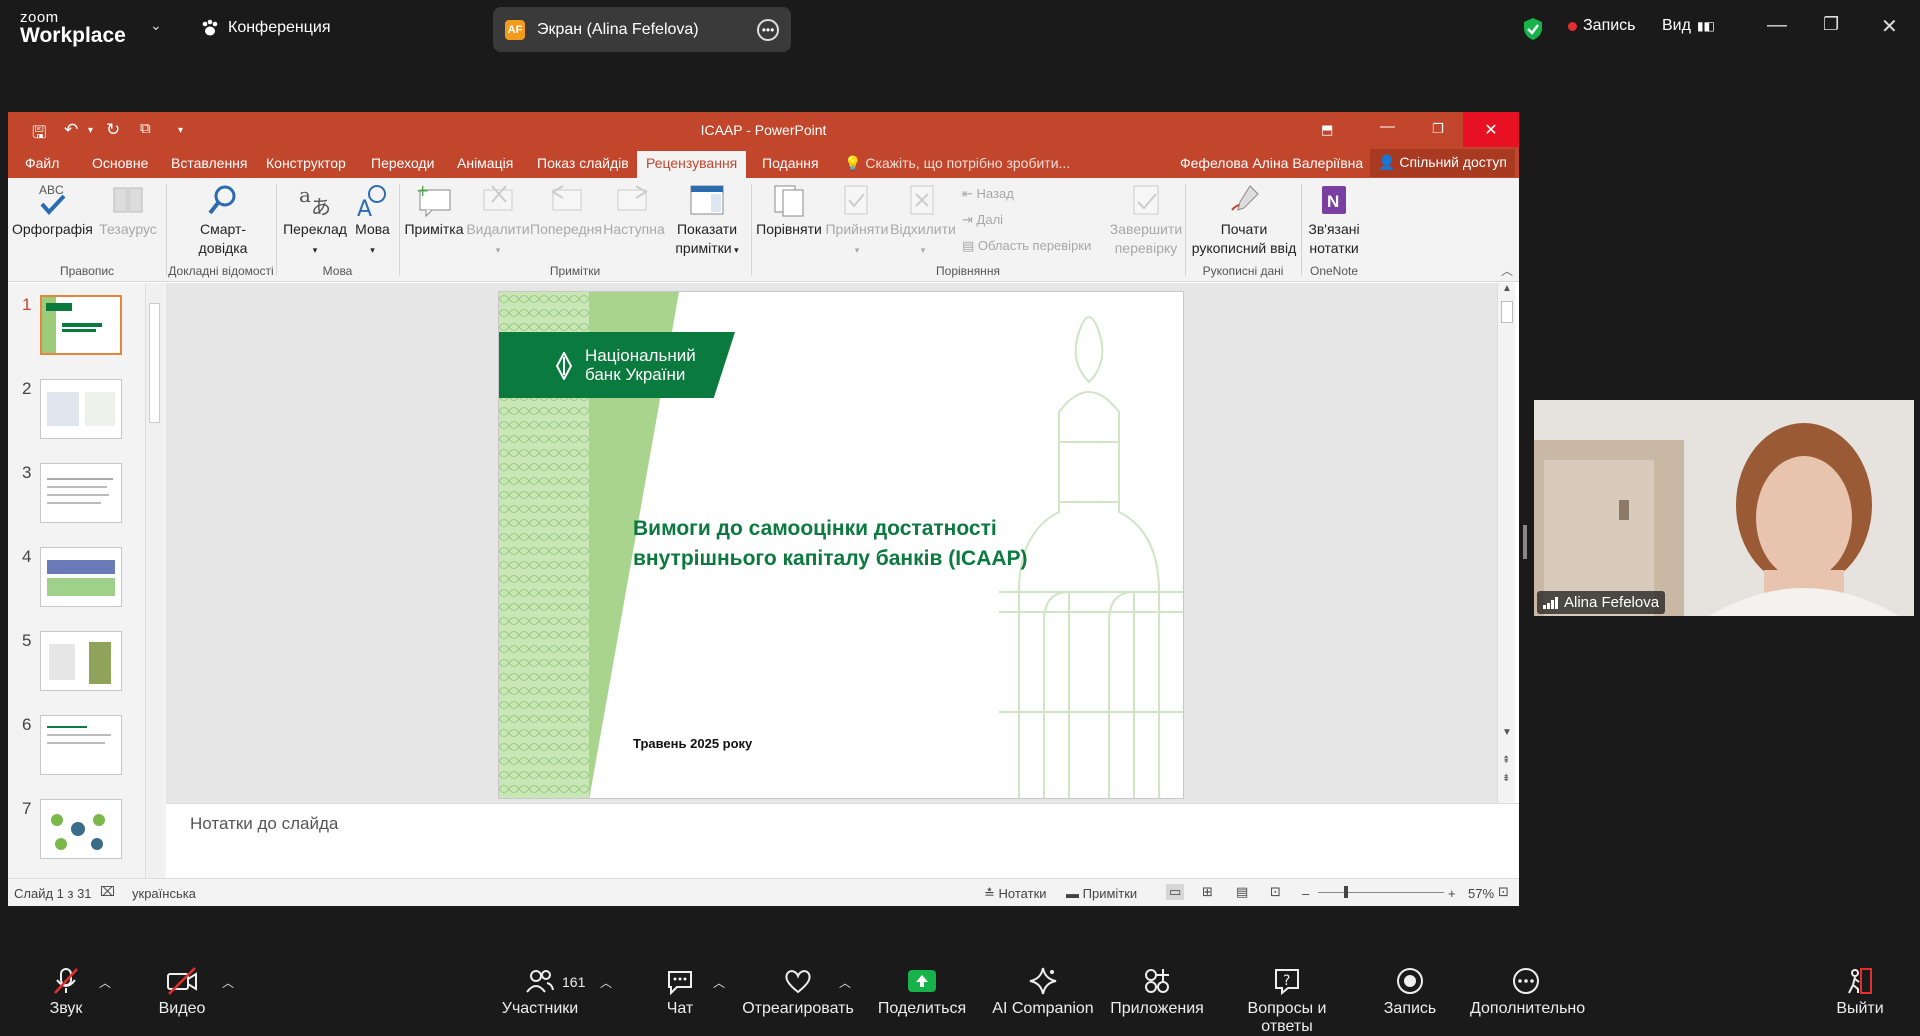 Image resolution: width=1920 pixels, height=1036 pixels. What do you see at coordinates (1533, 29) in the screenshot?
I see `encryption-shield-icon` at bounding box center [1533, 29].